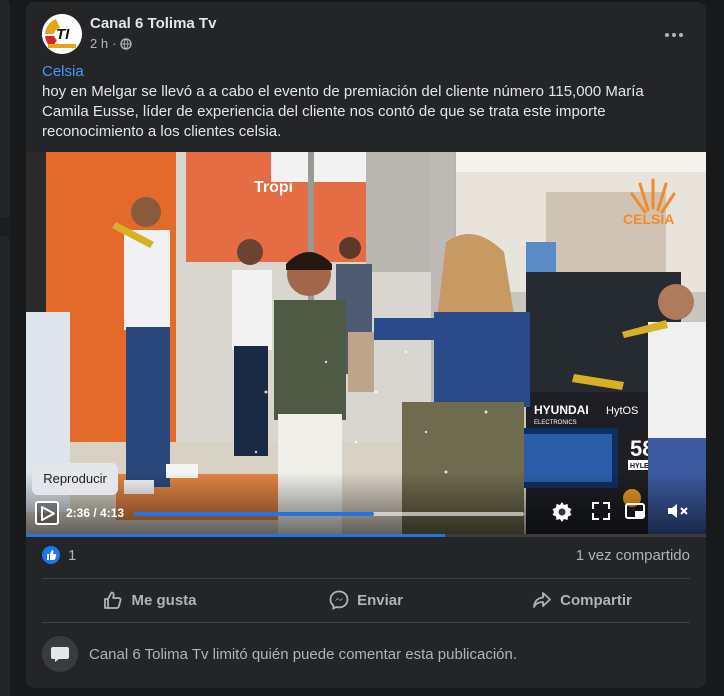 This screenshot has height=696, width=724. I want to click on left-column-edge, so click(5, 348).